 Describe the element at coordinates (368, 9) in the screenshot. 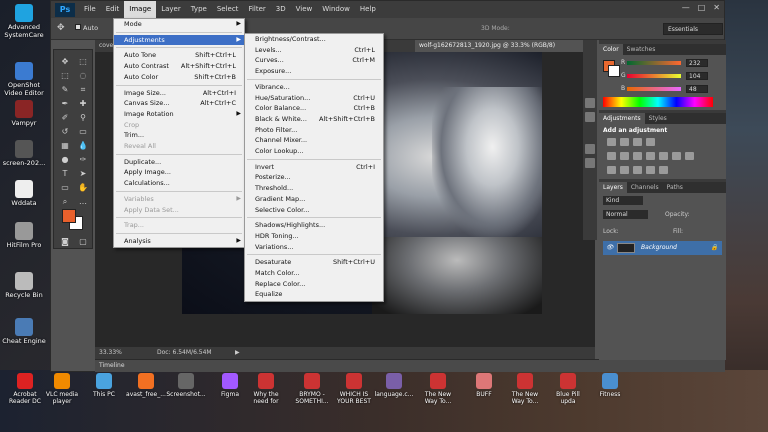

I see `menu-help: Help` at that location.